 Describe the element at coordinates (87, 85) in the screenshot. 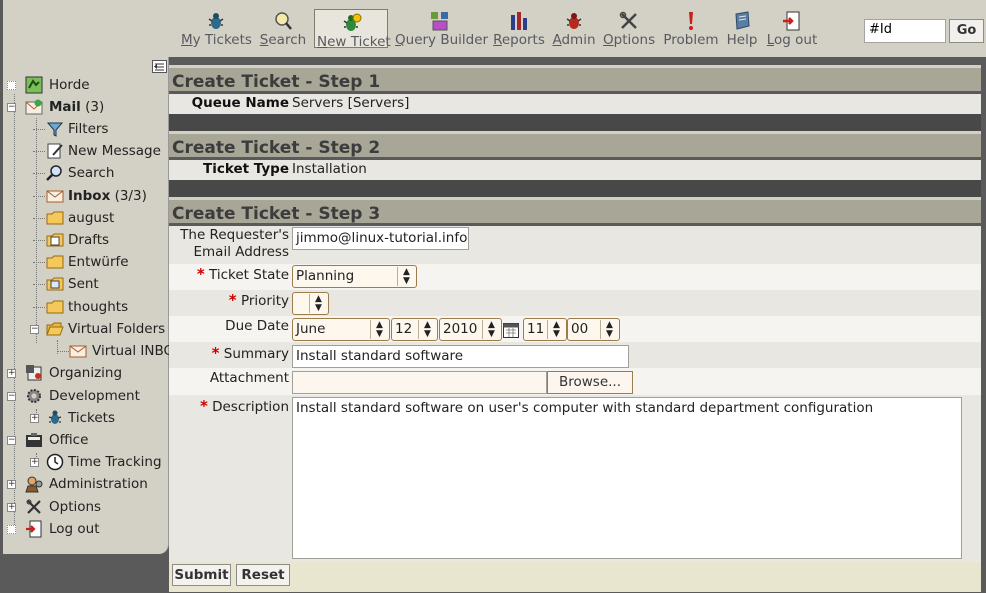

I see `sidebar-item-horde: Horde` at that location.